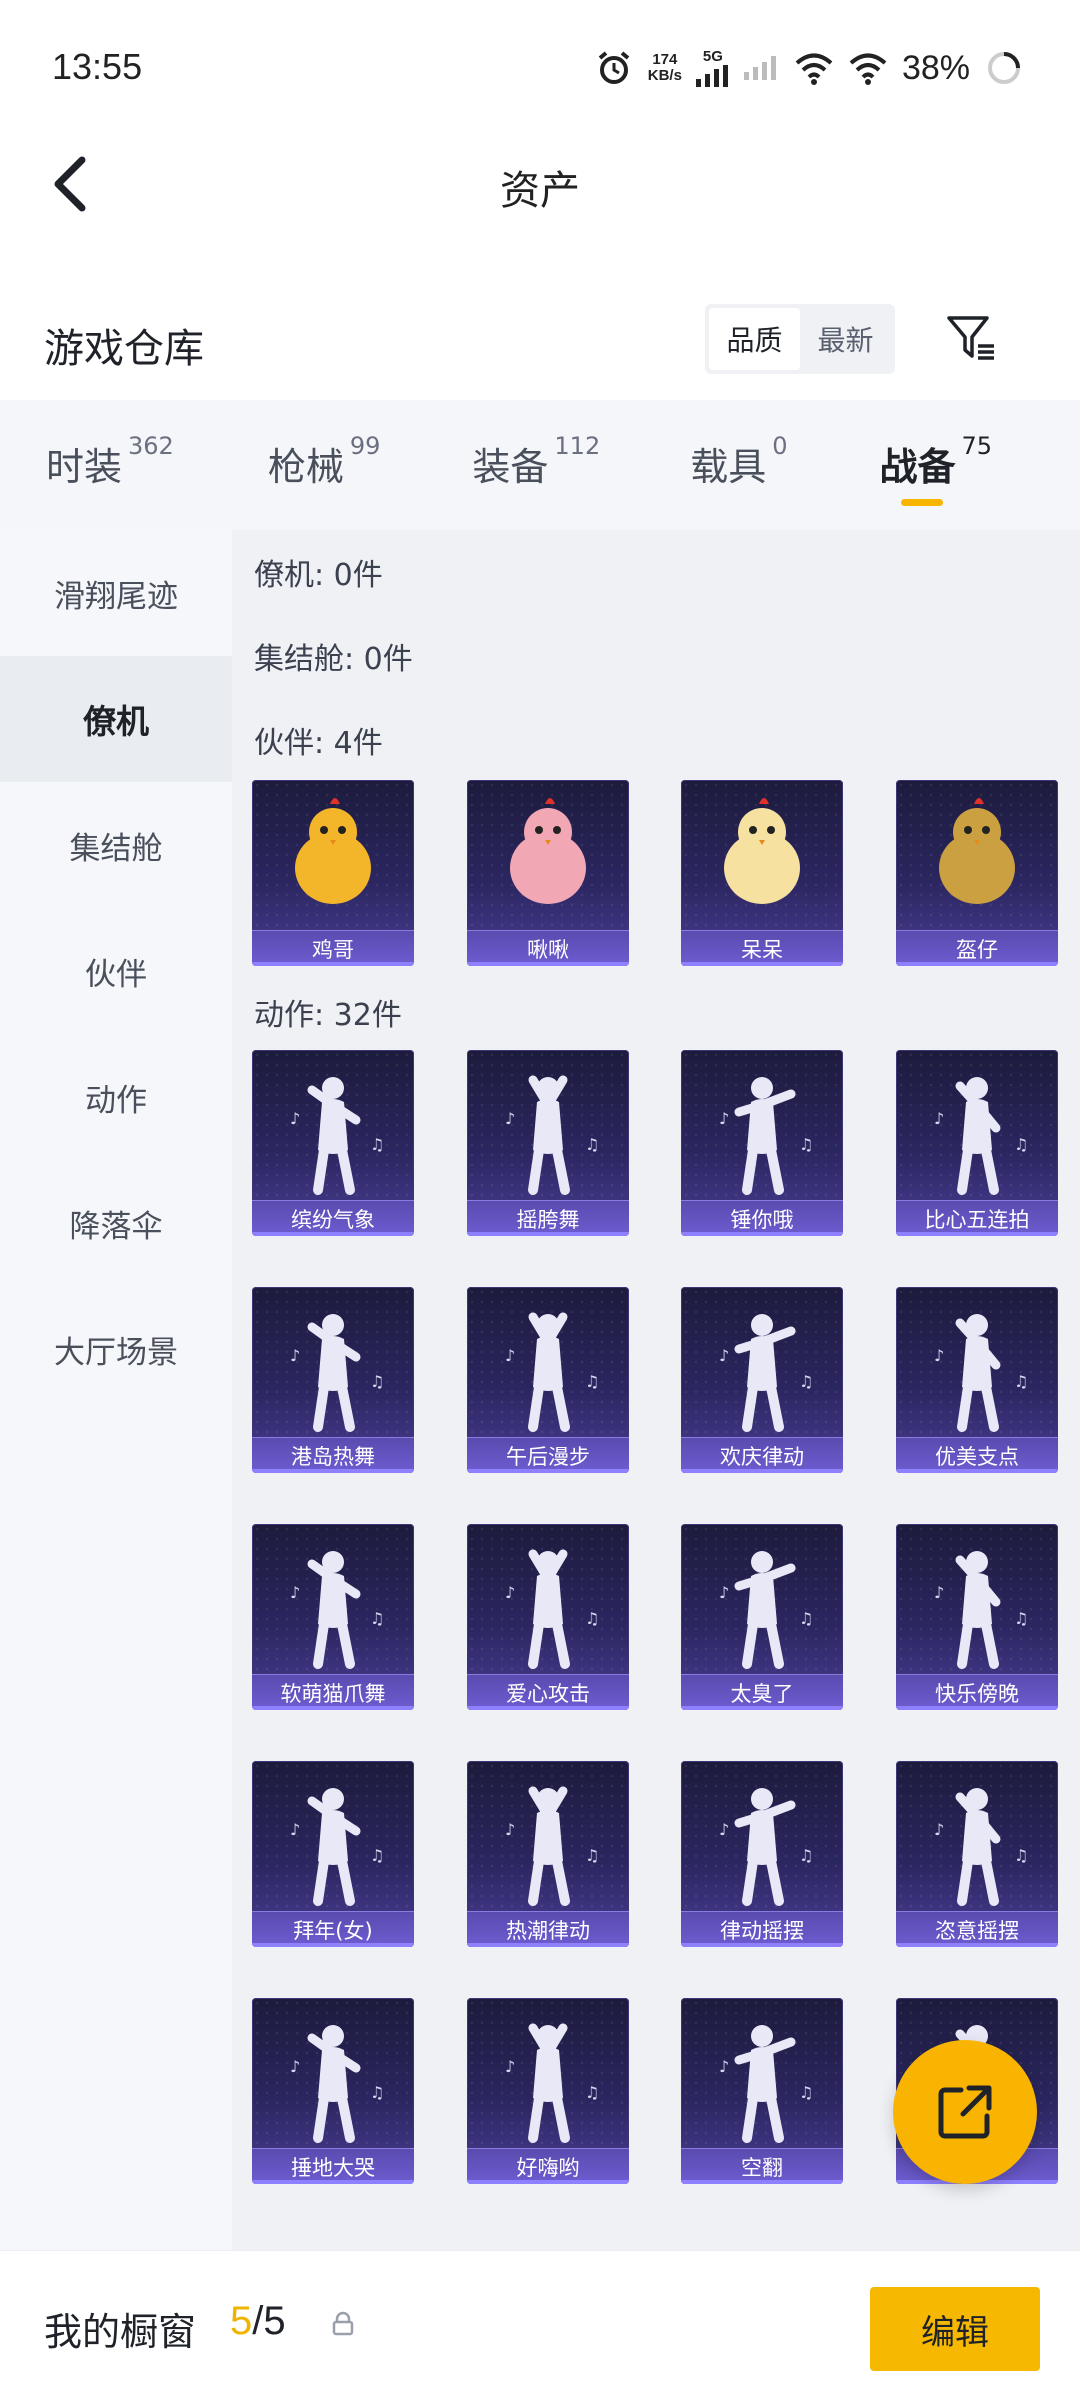  I want to click on showcase-max: 5, so click(274, 2321).